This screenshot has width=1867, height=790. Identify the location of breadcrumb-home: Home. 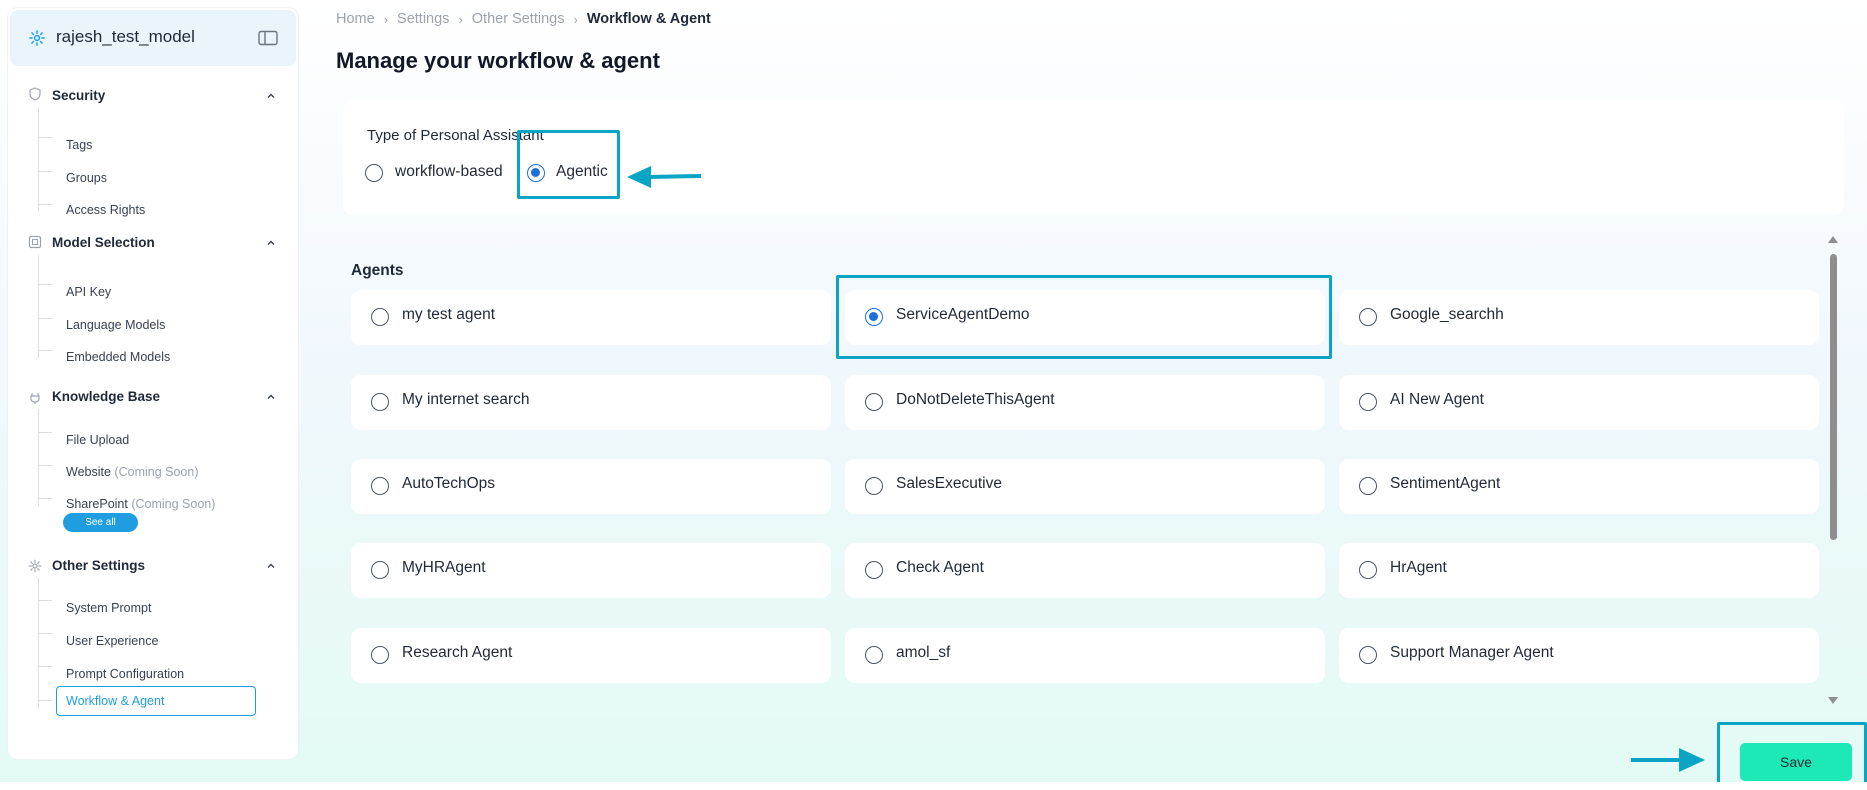
(355, 19).